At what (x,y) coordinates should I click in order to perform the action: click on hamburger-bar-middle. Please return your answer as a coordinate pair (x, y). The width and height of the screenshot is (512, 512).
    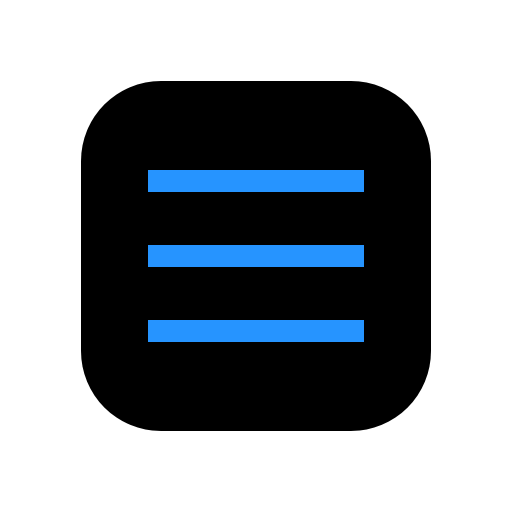
    Looking at the image, I should click on (256, 256).